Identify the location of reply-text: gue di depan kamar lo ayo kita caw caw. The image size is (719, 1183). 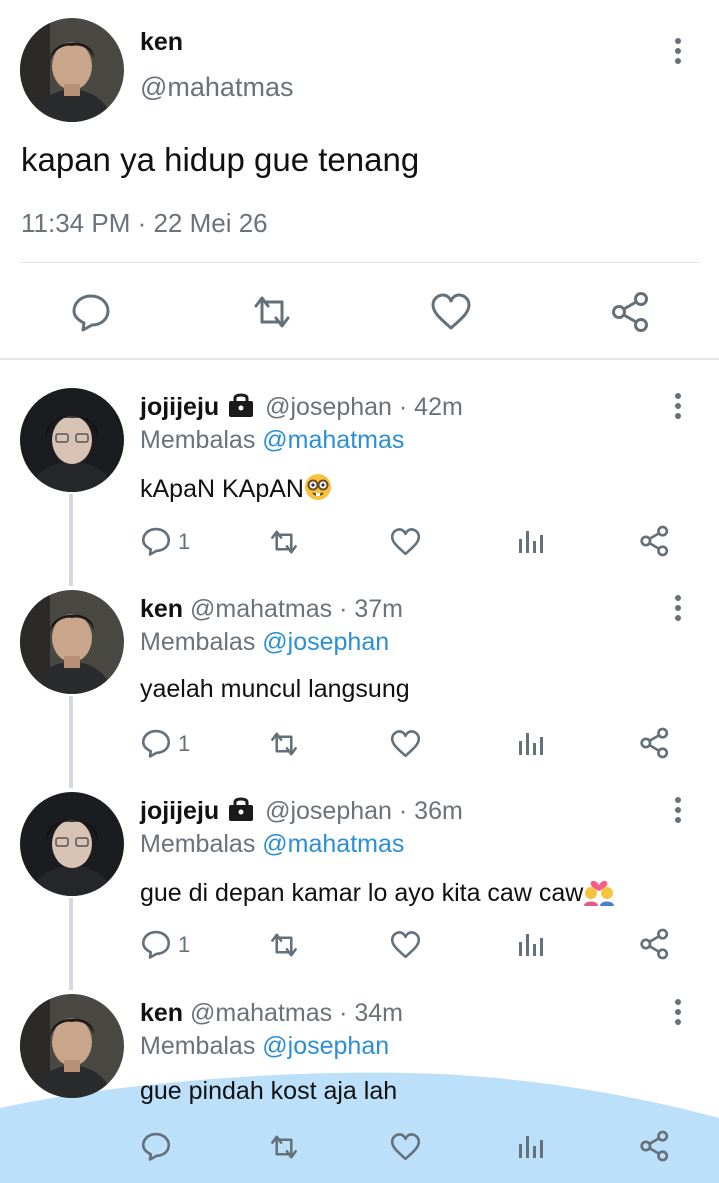
(377, 894).